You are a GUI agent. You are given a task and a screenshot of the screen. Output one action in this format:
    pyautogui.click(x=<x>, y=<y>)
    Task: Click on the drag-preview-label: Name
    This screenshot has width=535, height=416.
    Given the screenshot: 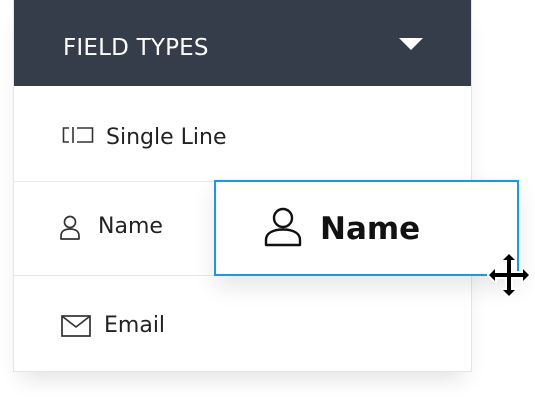 What is the action you would take?
    pyautogui.click(x=370, y=229)
    